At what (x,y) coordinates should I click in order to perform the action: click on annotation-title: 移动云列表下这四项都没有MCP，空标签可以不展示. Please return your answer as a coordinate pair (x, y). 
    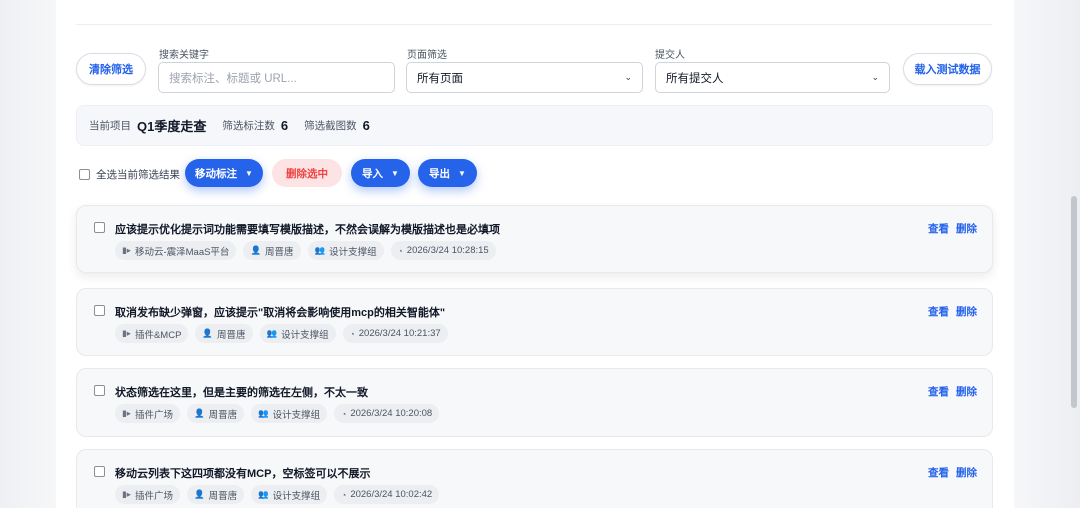
    Looking at the image, I should click on (243, 474).